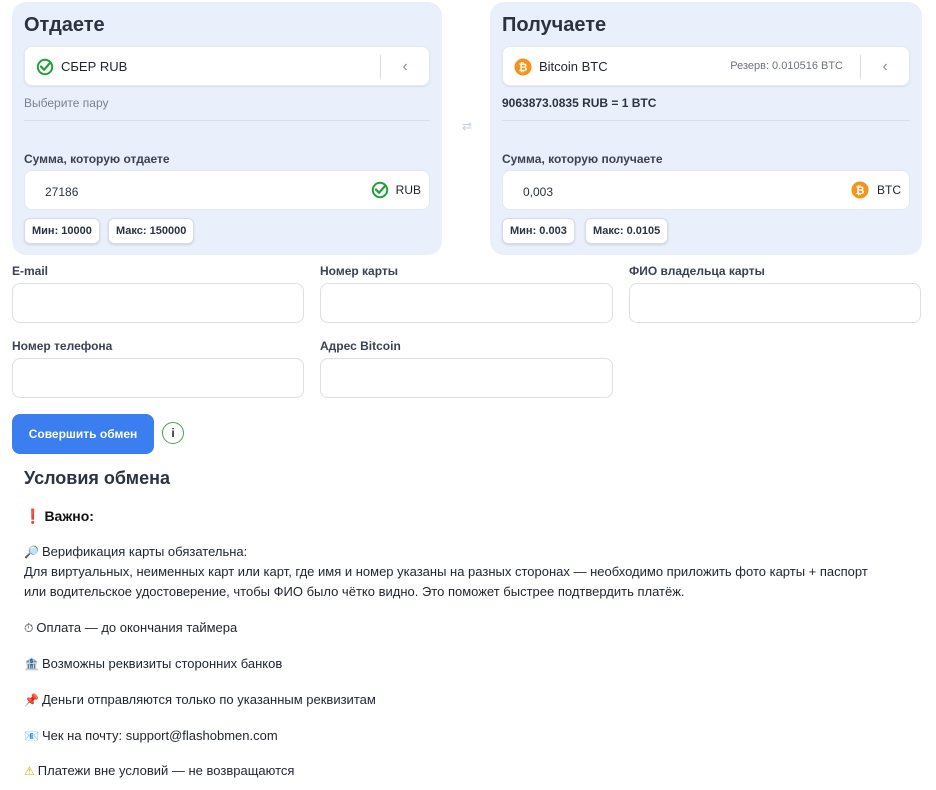 This screenshot has width=936, height=790. I want to click on give-currency-name: СБЕР RUB, so click(94, 66).